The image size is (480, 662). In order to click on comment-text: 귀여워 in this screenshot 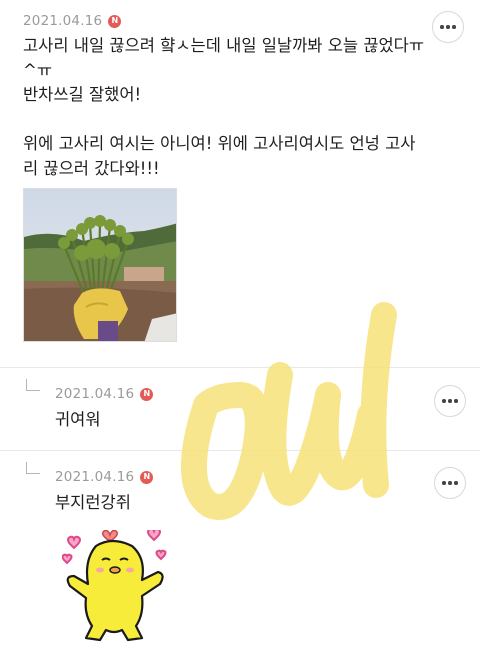, I will do `click(78, 419)`.